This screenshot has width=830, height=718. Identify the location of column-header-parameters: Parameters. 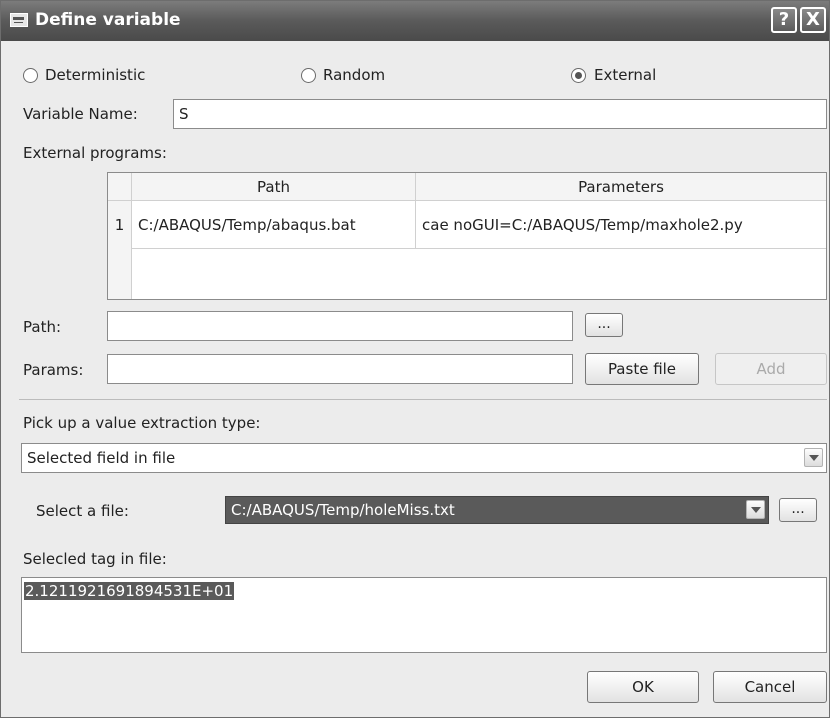
(621, 187).